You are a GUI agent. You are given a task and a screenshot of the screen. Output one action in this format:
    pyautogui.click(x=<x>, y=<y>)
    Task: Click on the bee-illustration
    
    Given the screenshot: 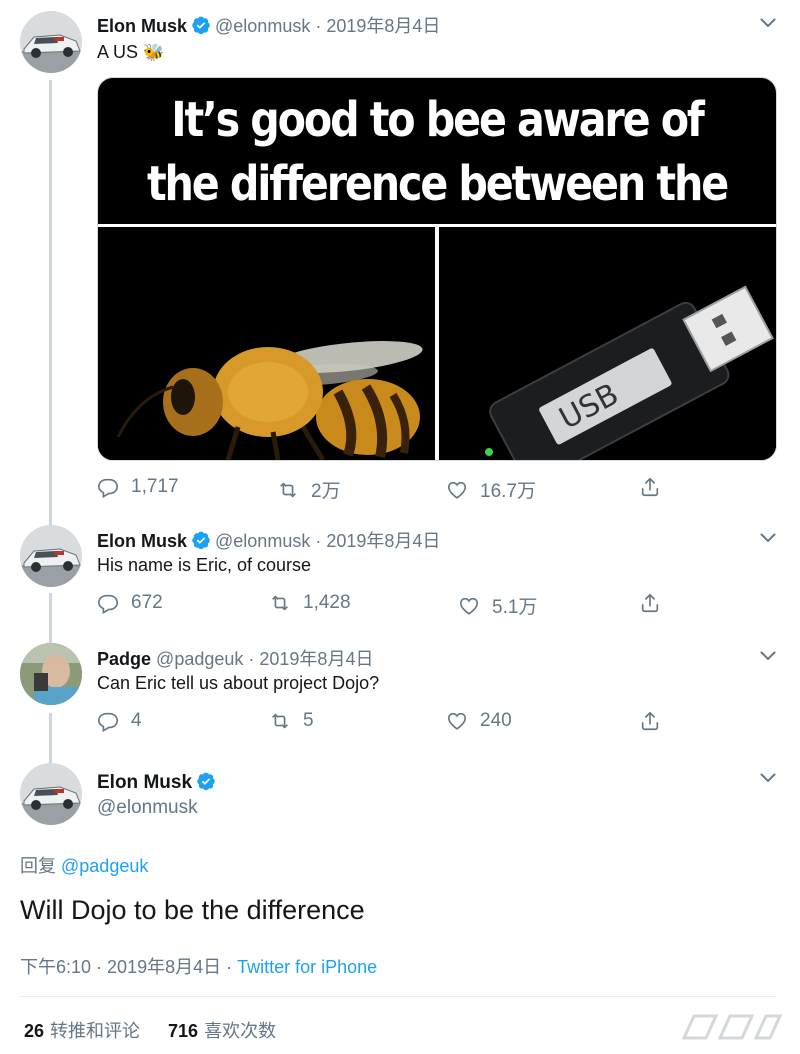 What is the action you would take?
    pyautogui.click(x=266, y=343)
    